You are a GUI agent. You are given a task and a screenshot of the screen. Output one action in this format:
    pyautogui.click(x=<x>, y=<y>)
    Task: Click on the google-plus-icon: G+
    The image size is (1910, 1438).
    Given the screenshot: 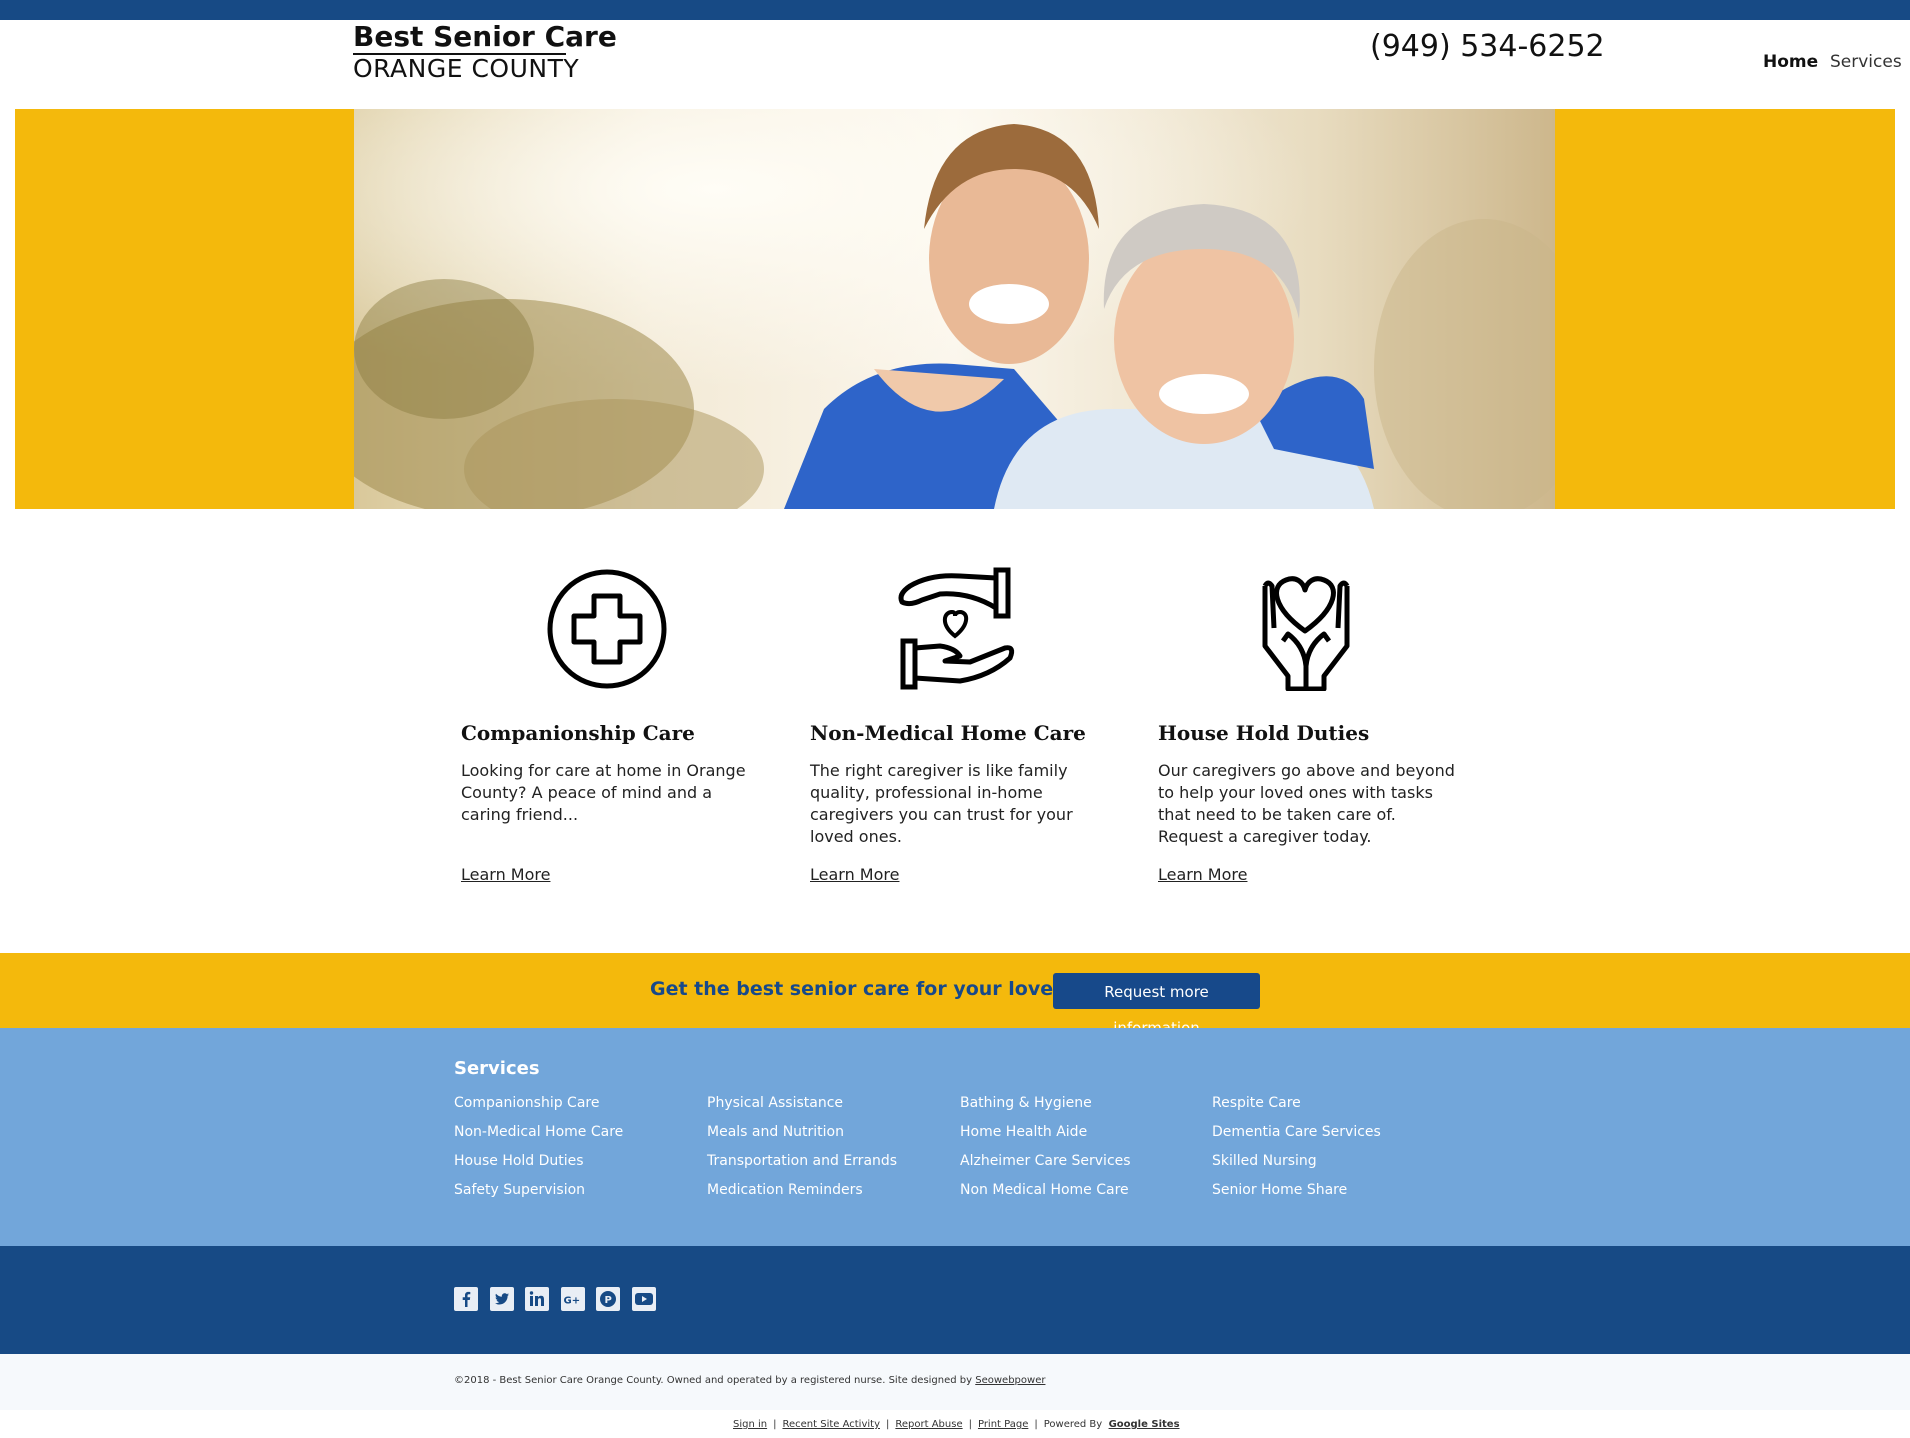 What is the action you would take?
    pyautogui.click(x=572, y=1299)
    